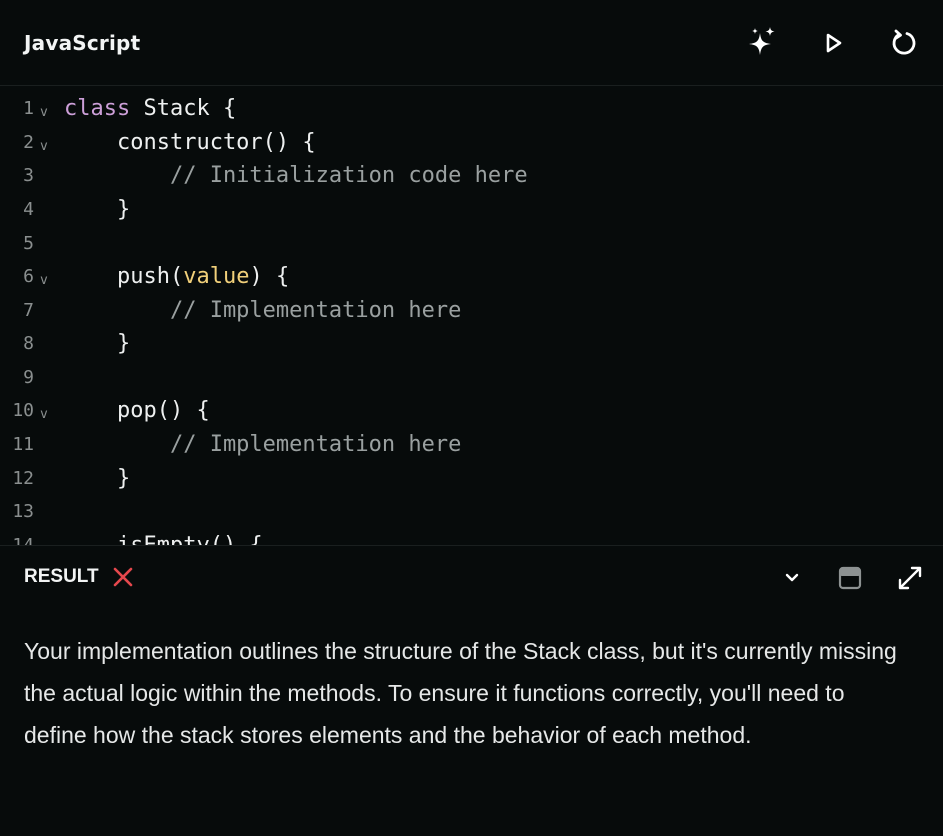 This screenshot has width=943, height=836. I want to click on code-line: 5, so click(471, 244).